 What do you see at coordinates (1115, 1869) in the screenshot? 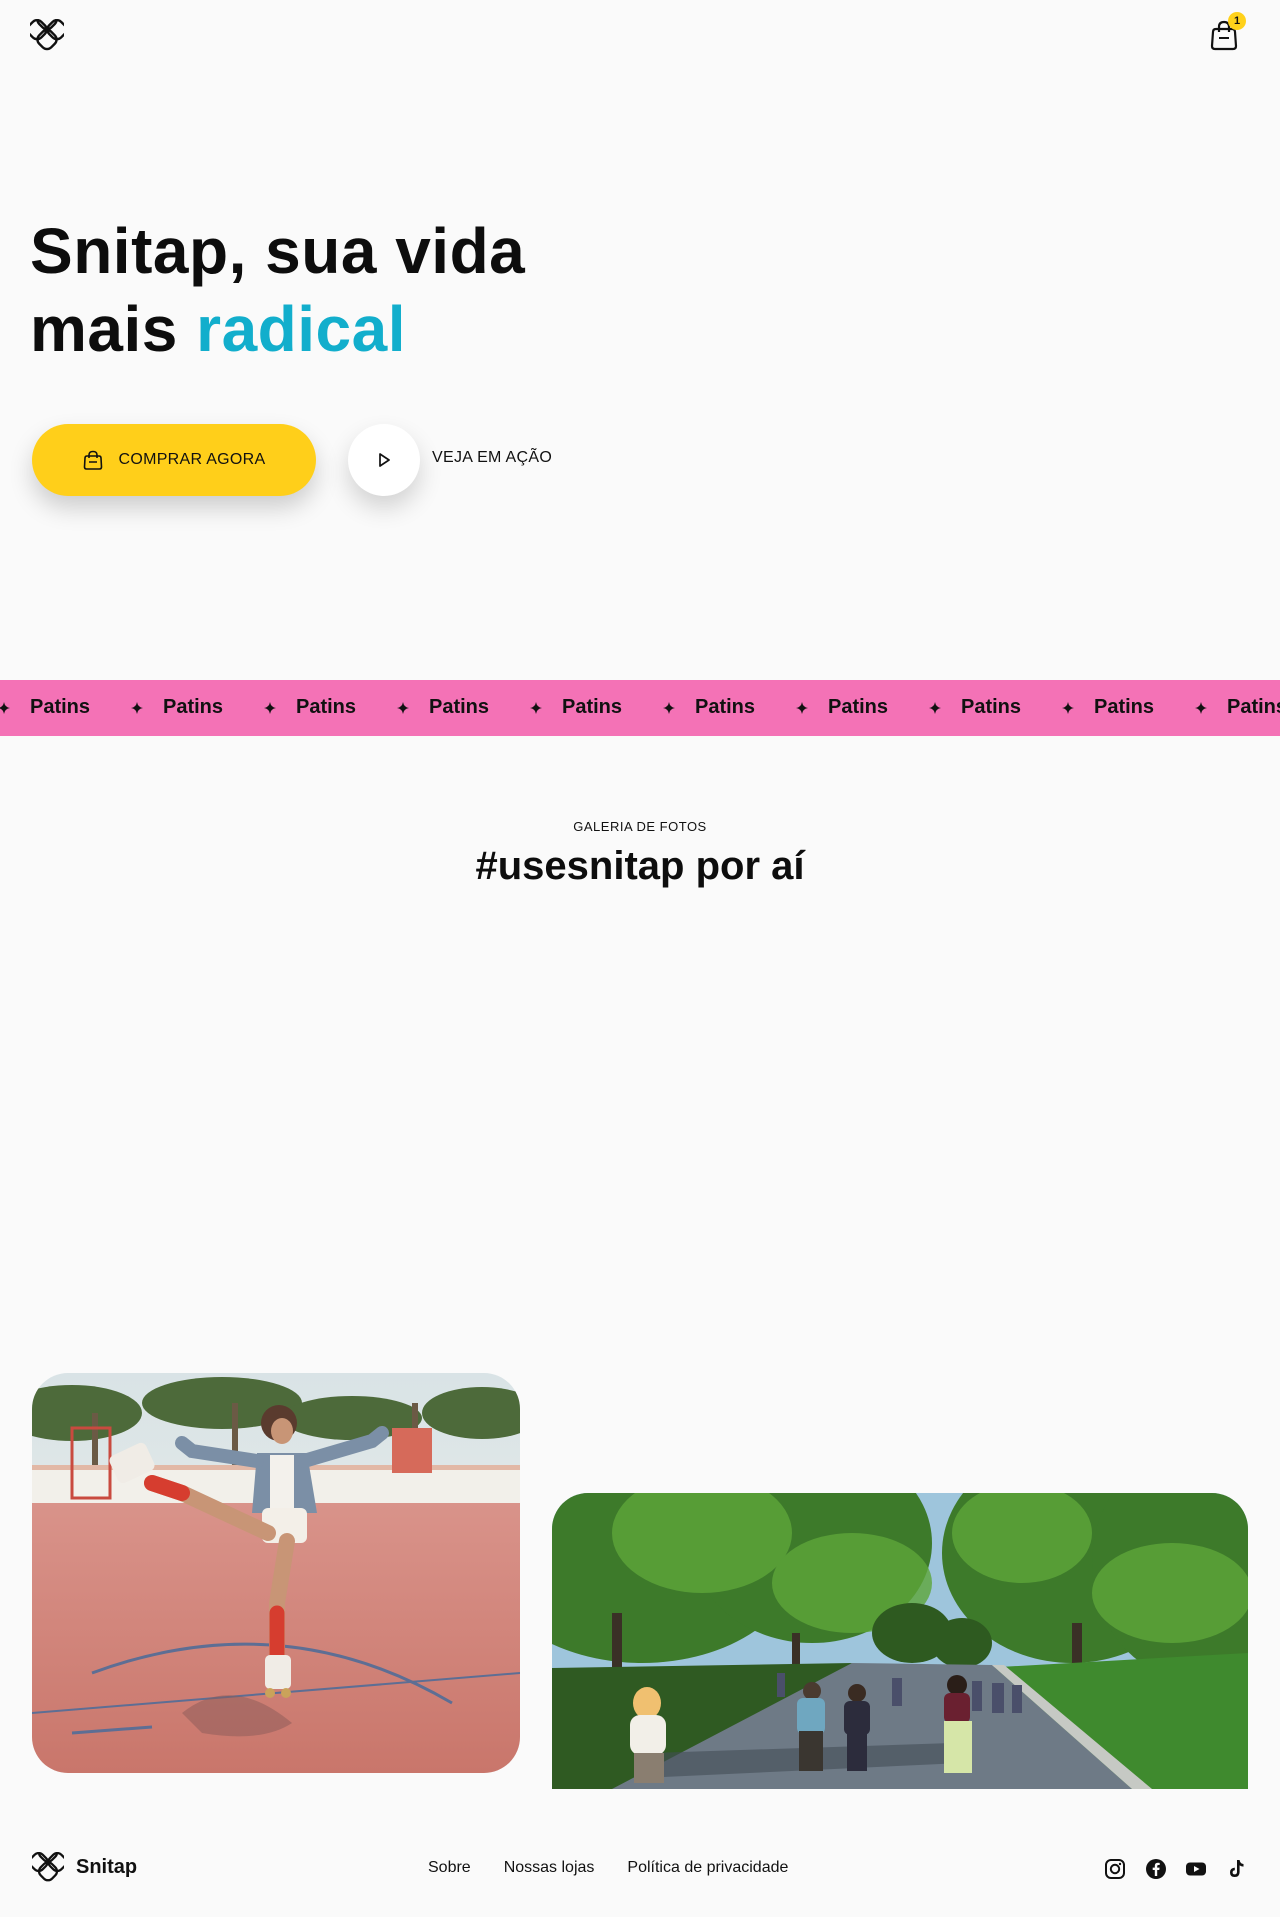
I see `instagram-icon` at bounding box center [1115, 1869].